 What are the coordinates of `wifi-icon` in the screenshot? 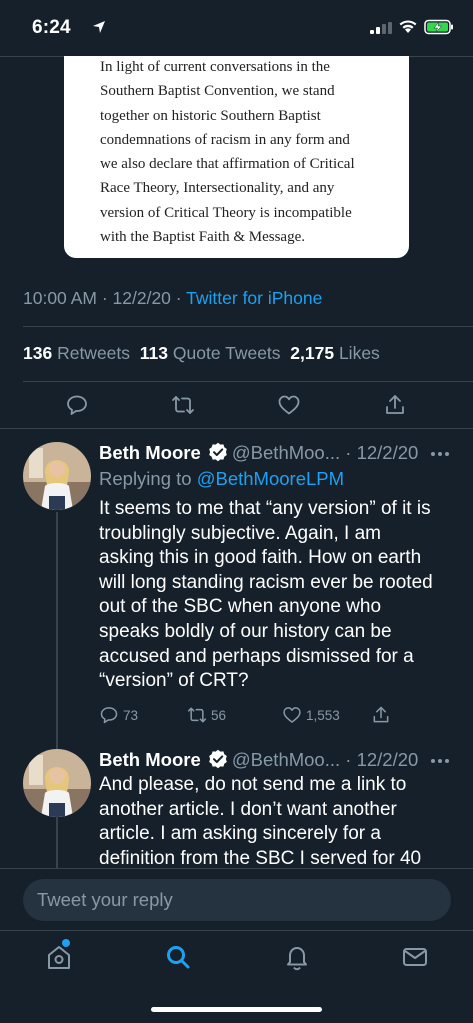 It's located at (408, 26).